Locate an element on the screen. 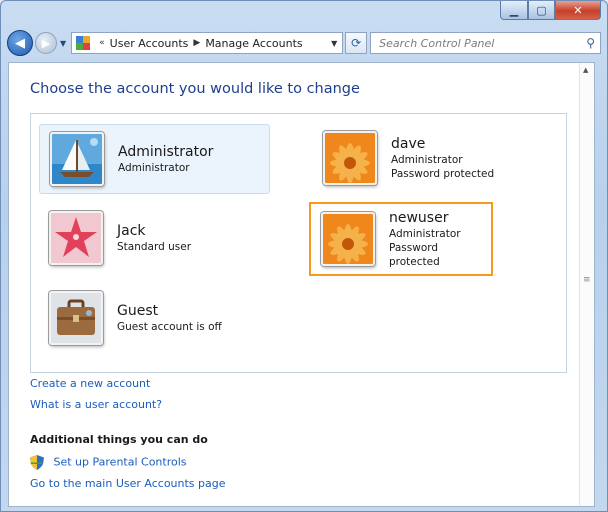 The image size is (608, 512). caption-buttons: ▁ ▢ ✕ is located at coordinates (550, 12).